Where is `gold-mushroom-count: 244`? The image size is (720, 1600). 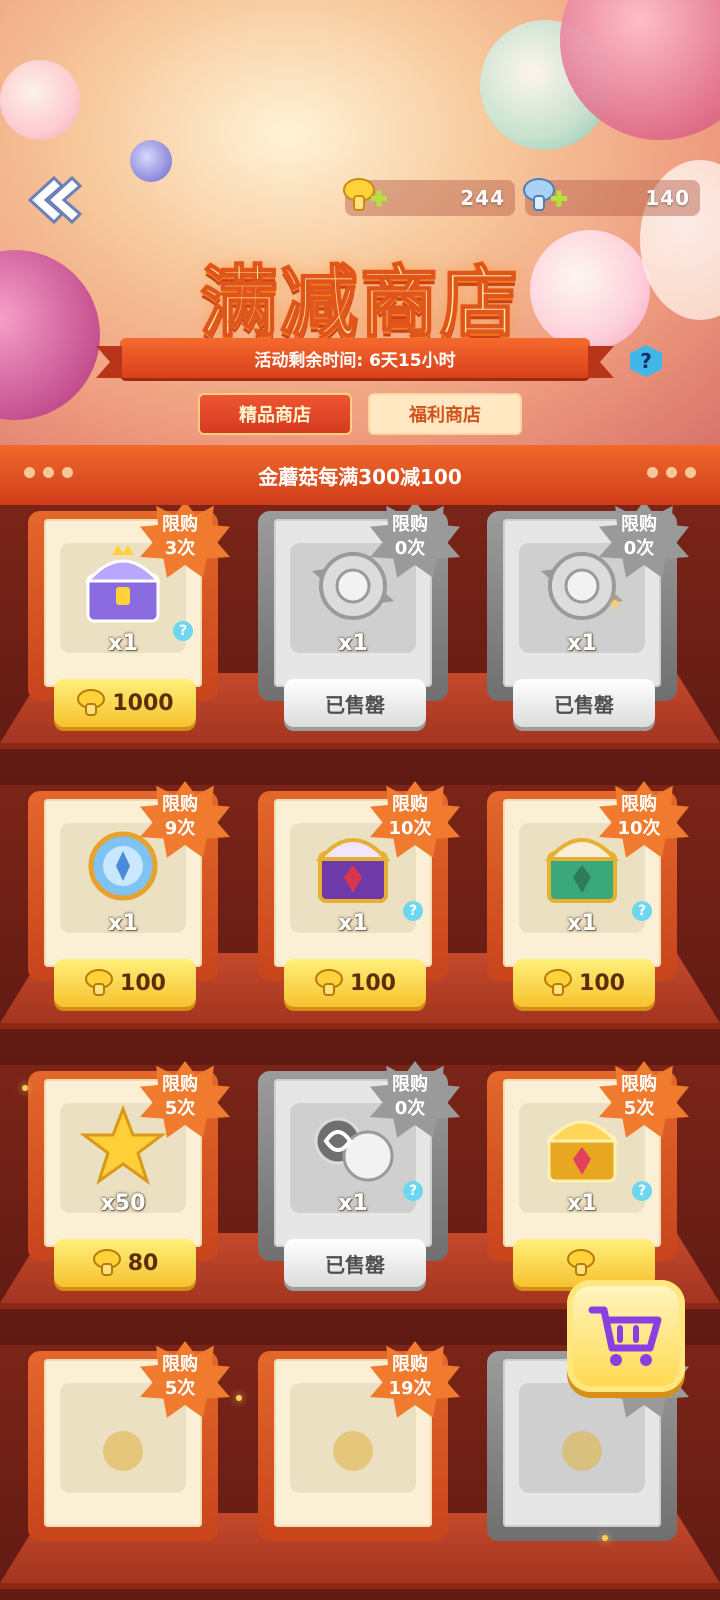 gold-mushroom-count: 244 is located at coordinates (482, 198).